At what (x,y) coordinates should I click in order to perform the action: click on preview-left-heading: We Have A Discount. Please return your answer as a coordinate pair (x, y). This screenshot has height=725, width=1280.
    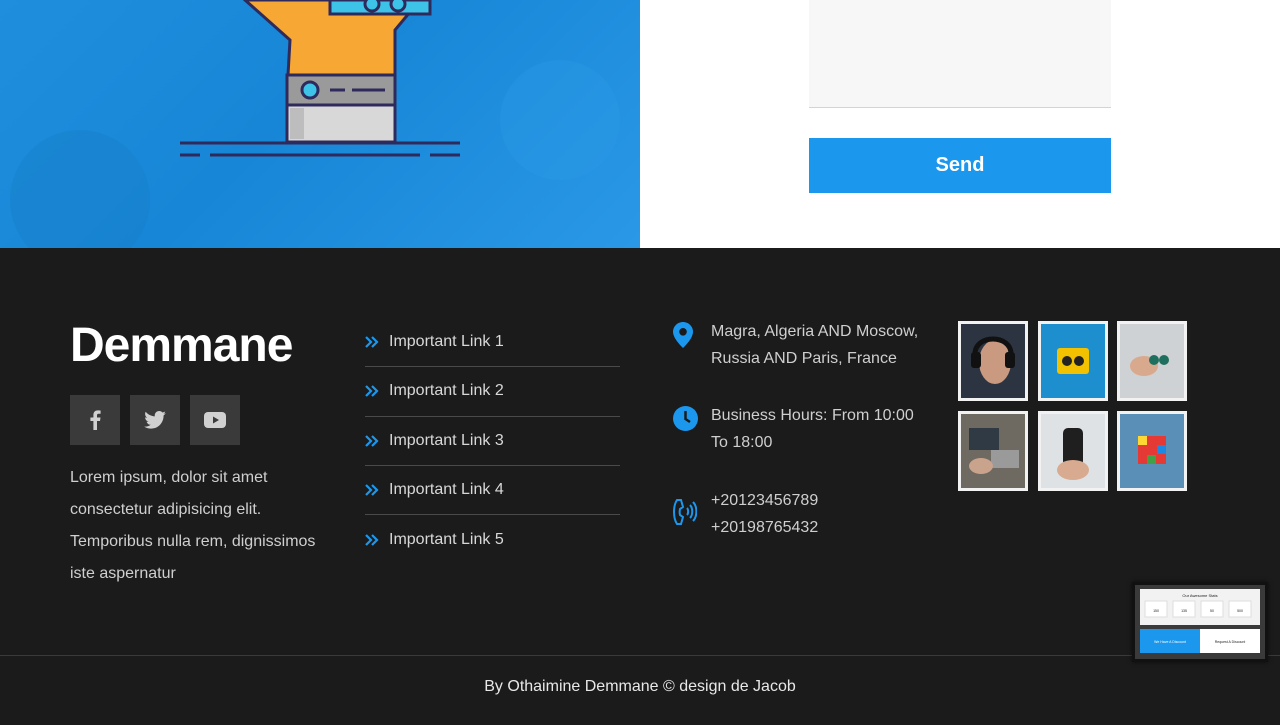
    Looking at the image, I should click on (1170, 642).